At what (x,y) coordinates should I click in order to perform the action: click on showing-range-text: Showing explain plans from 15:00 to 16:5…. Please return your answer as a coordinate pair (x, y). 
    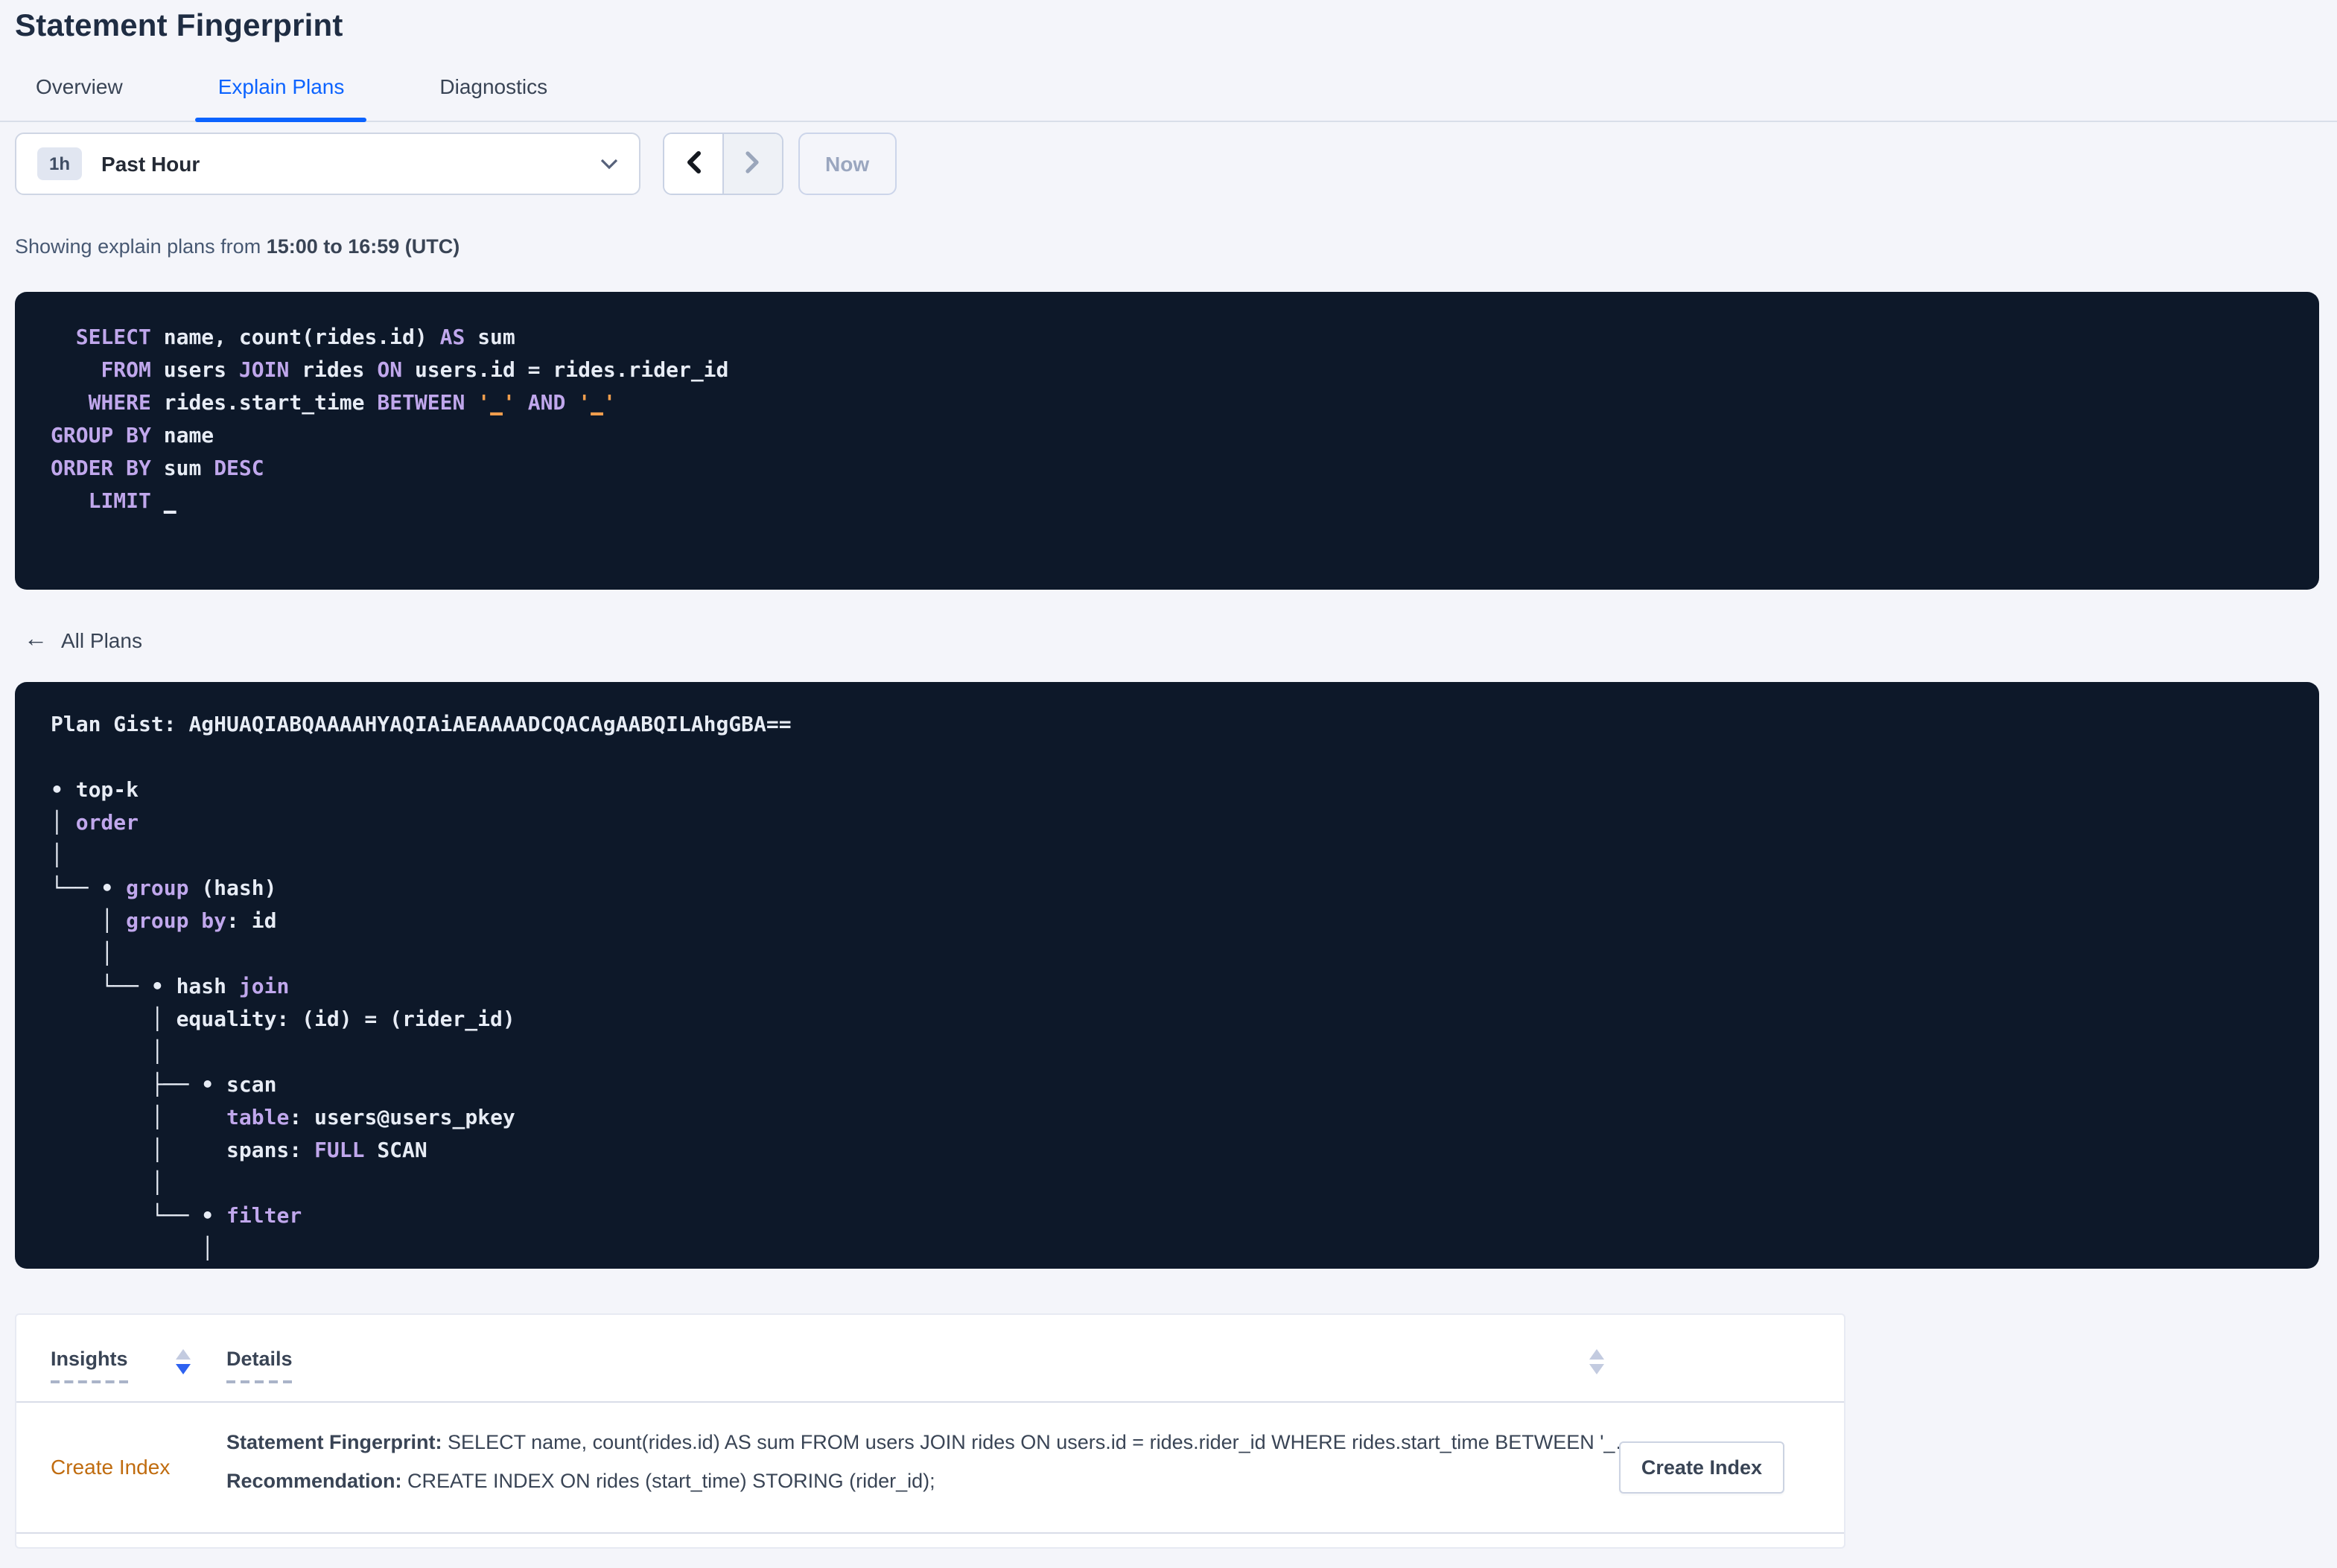
    Looking at the image, I should click on (1176, 246).